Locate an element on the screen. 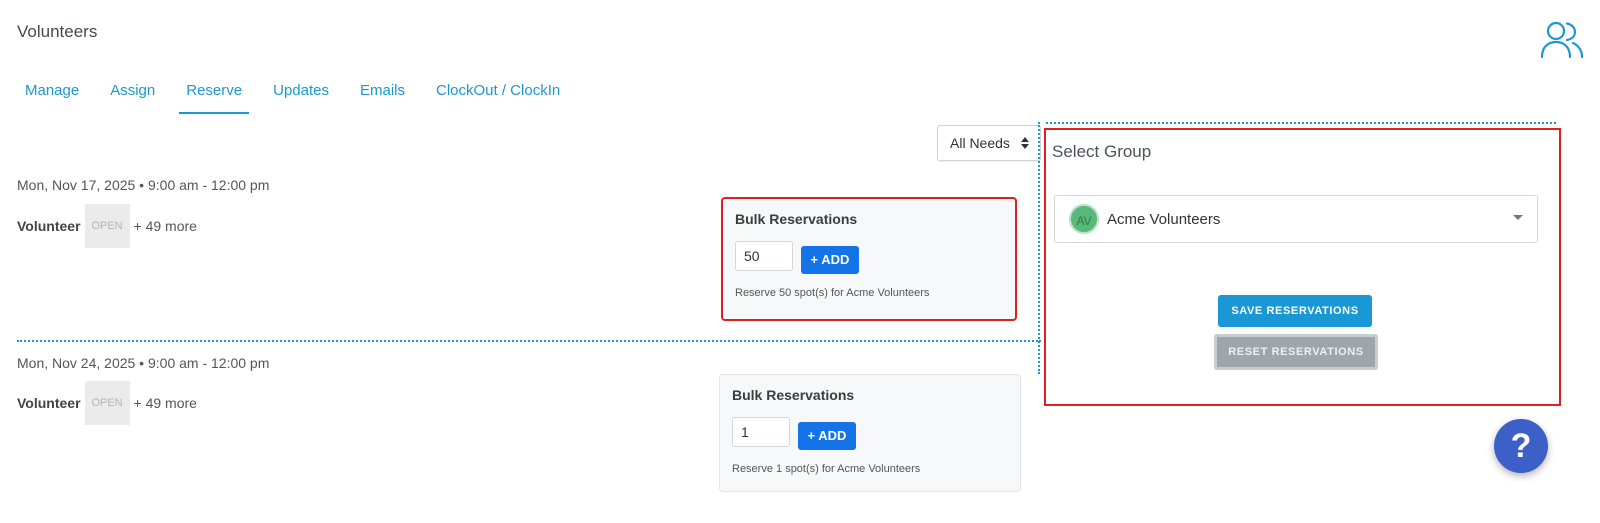  save-reservations-button: SAVE RESERVATIONS is located at coordinates (1295, 311).